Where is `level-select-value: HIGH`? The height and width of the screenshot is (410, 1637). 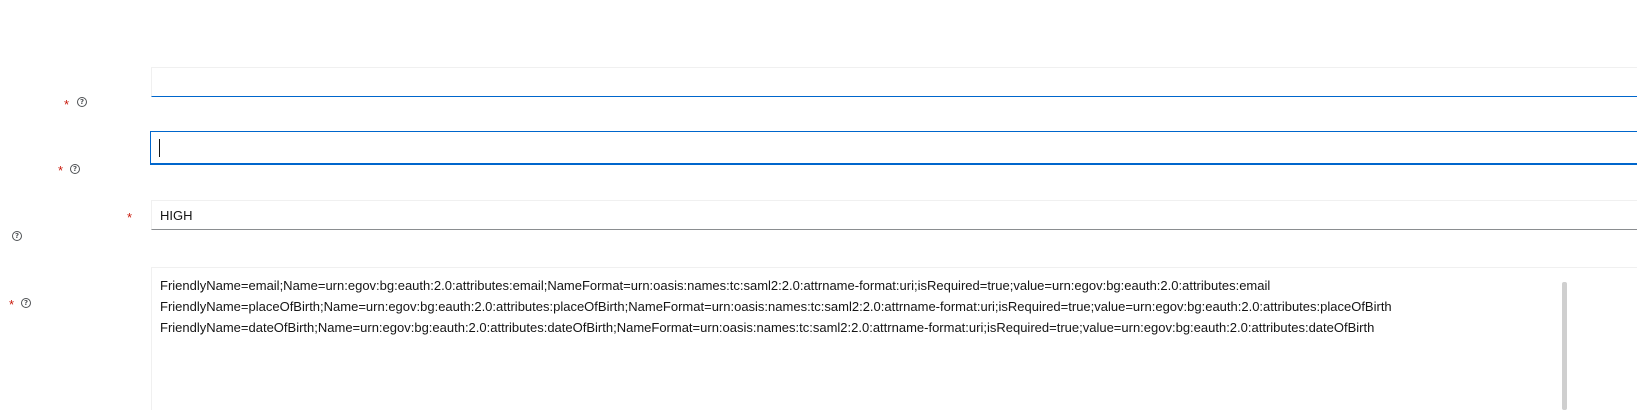
level-select-value: HIGH is located at coordinates (176, 215).